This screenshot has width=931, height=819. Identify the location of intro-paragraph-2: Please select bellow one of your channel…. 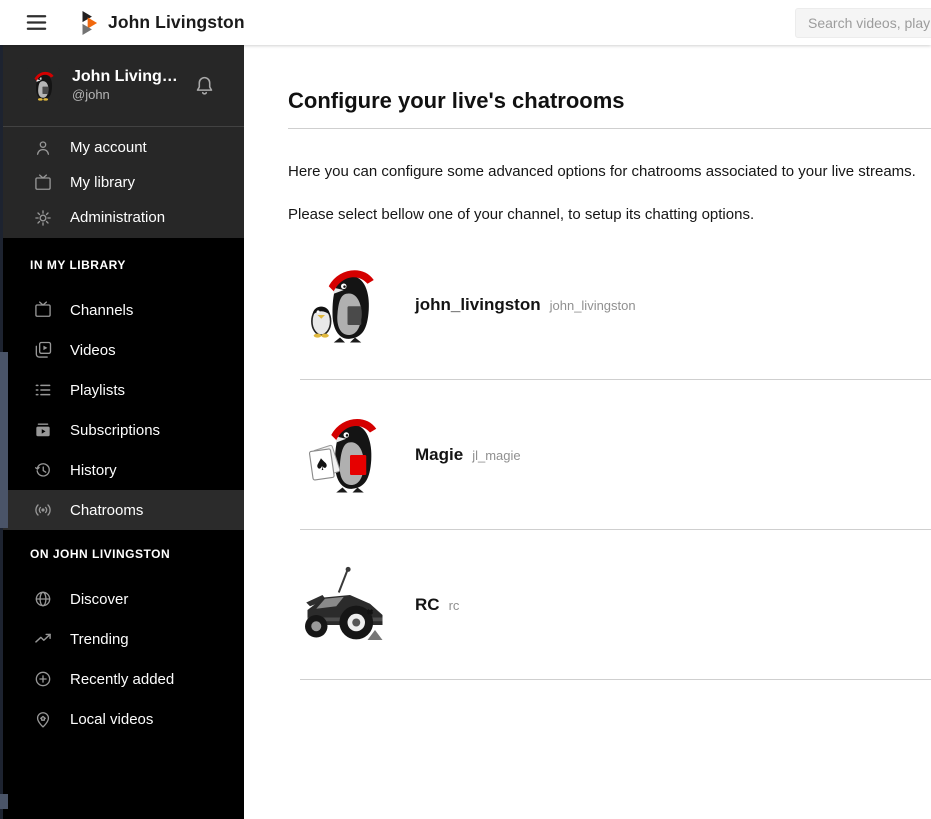
(521, 215).